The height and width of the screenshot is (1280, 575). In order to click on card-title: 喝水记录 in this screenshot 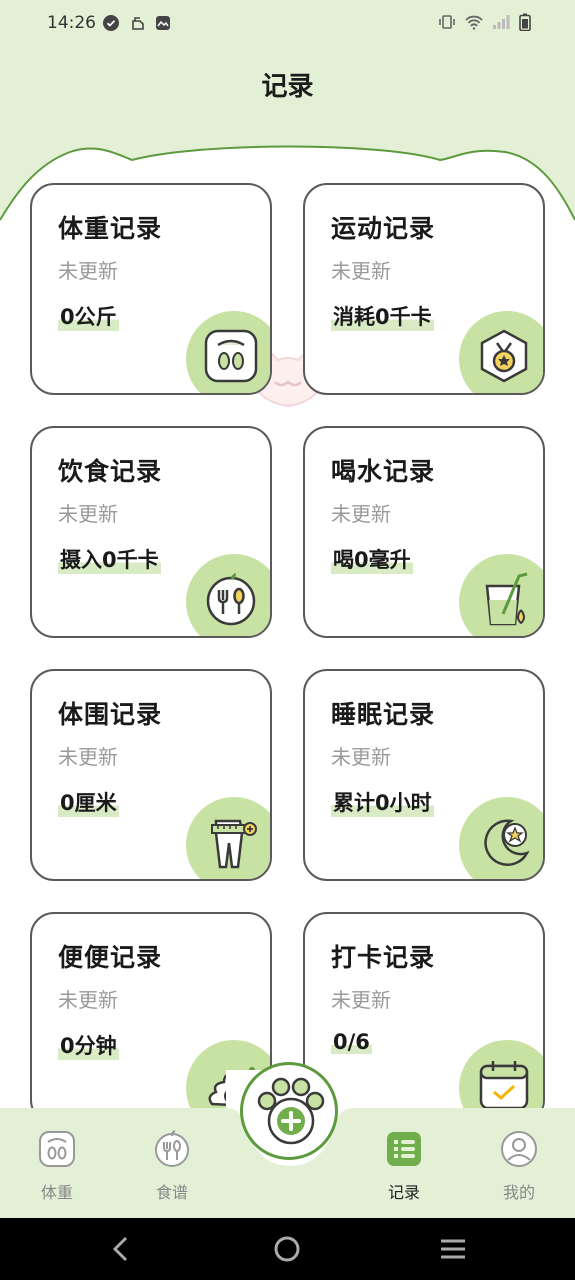, I will do `click(383, 471)`.